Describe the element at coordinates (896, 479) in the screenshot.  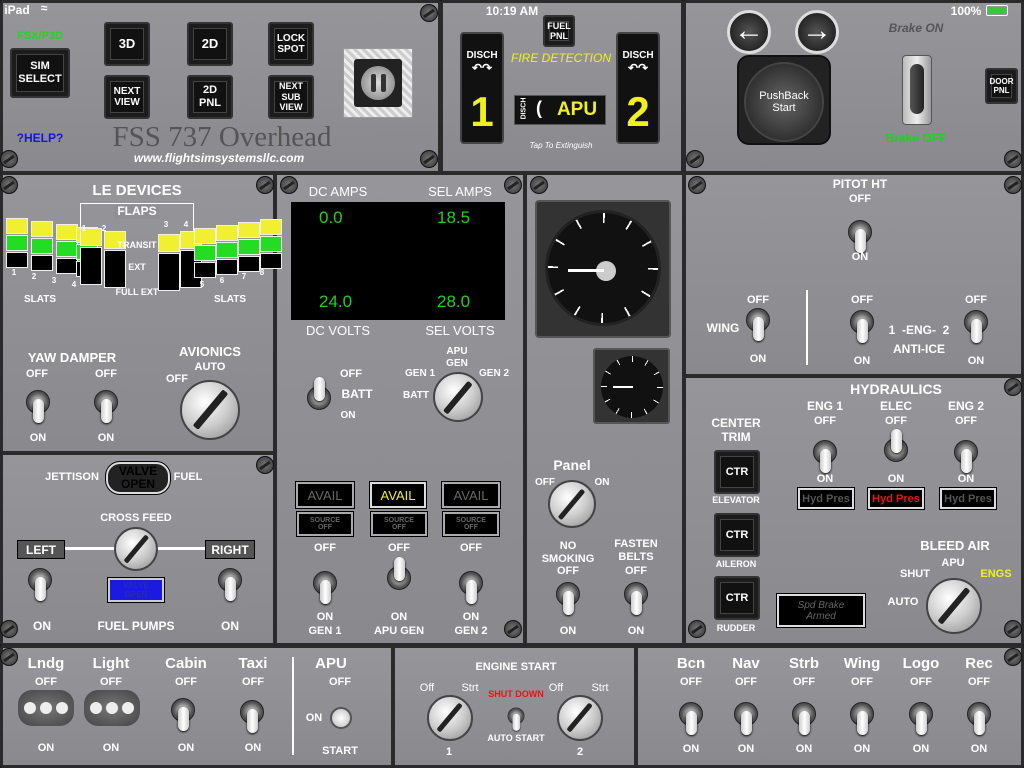
I see `elec-hyd-on: ON` at that location.